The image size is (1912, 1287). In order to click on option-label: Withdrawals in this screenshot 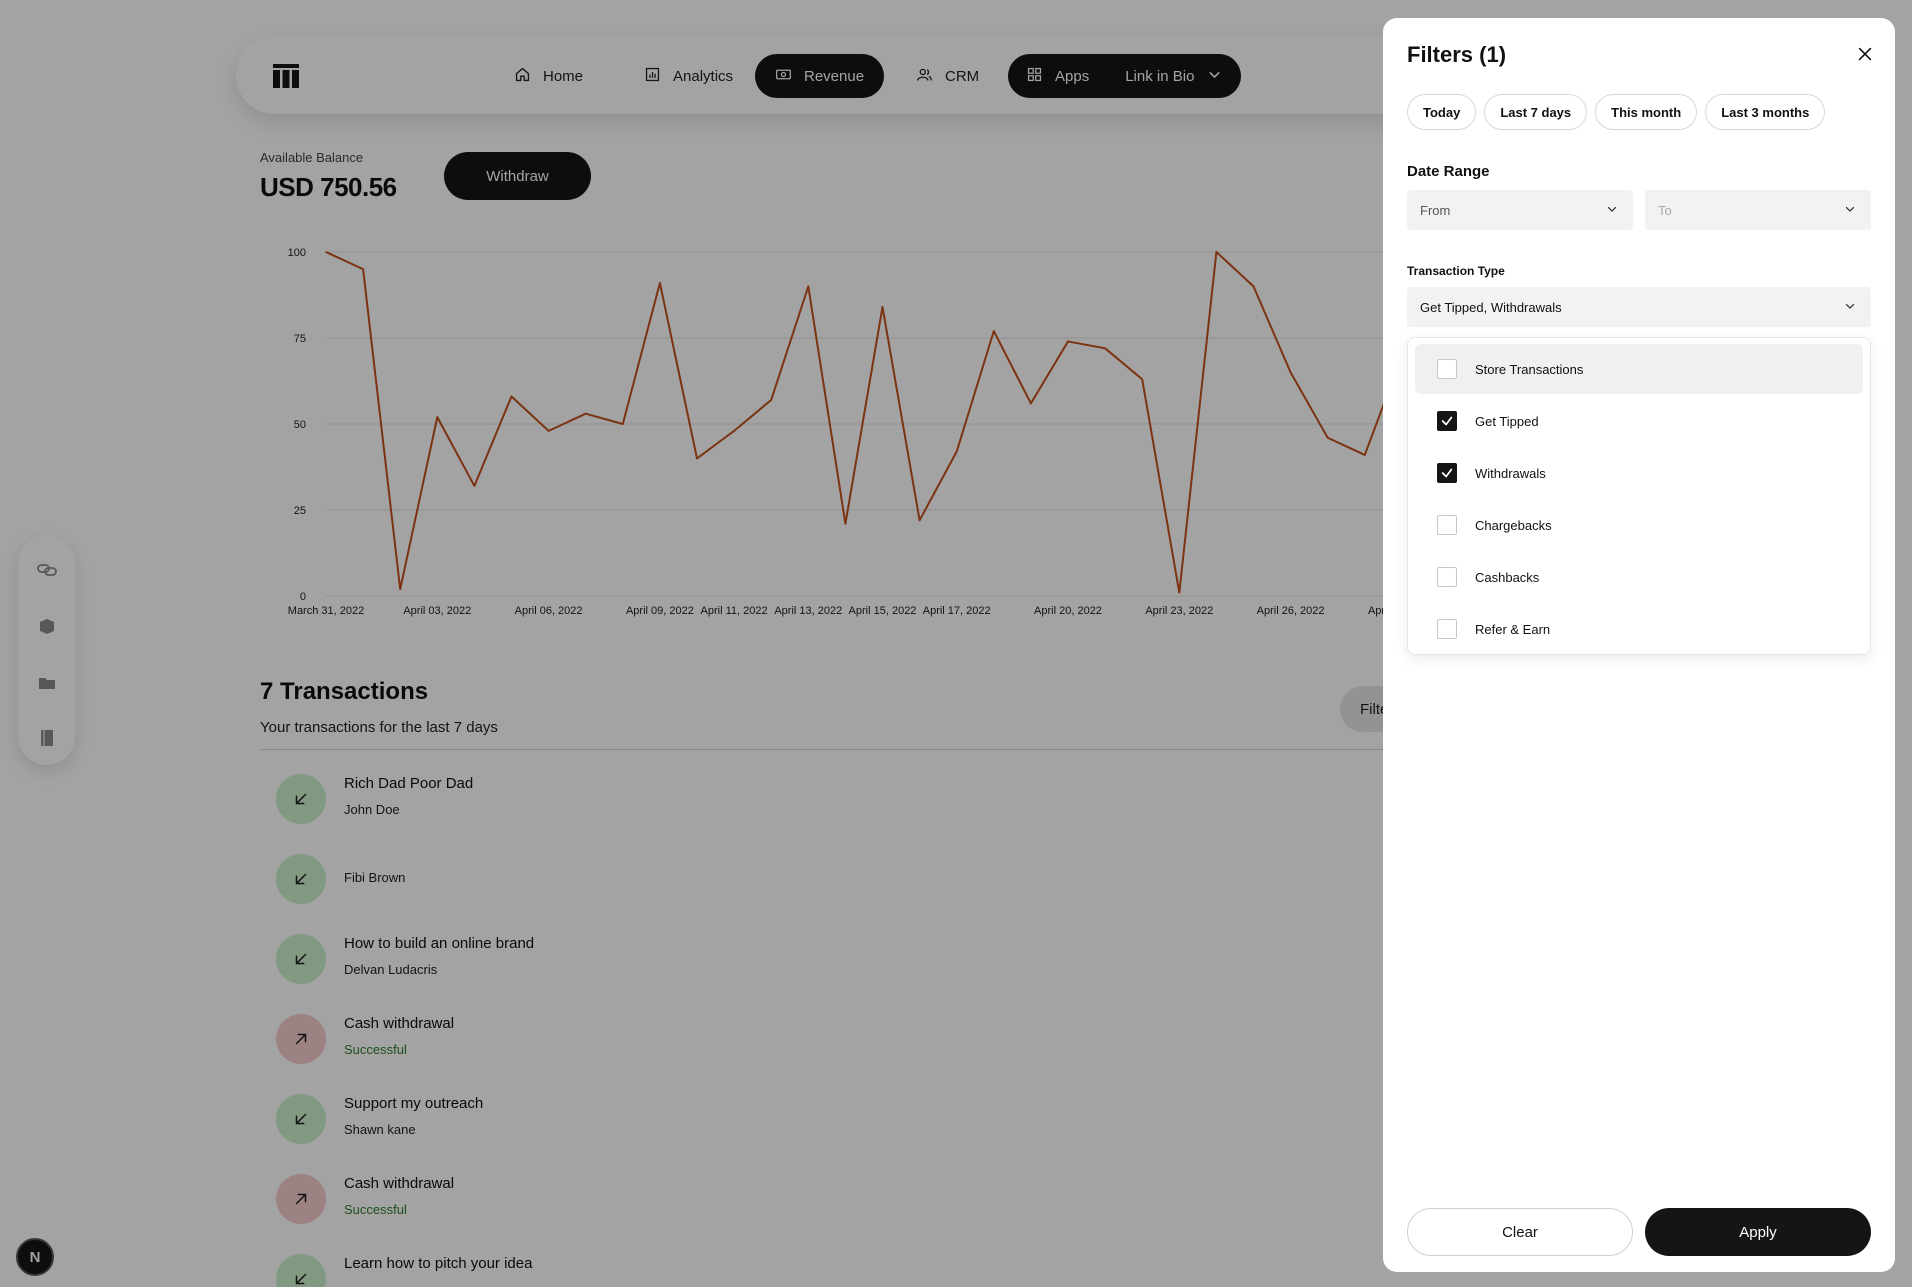, I will do `click(1510, 473)`.